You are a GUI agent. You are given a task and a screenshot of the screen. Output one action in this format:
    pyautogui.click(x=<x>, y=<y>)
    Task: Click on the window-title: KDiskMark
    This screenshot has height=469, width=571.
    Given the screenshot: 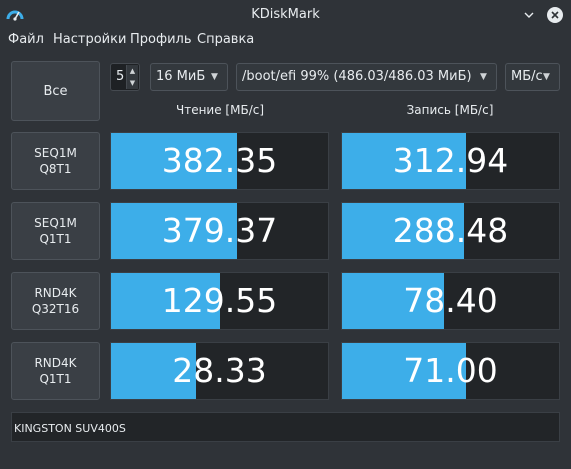 What is the action you would take?
    pyautogui.click(x=285, y=14)
    